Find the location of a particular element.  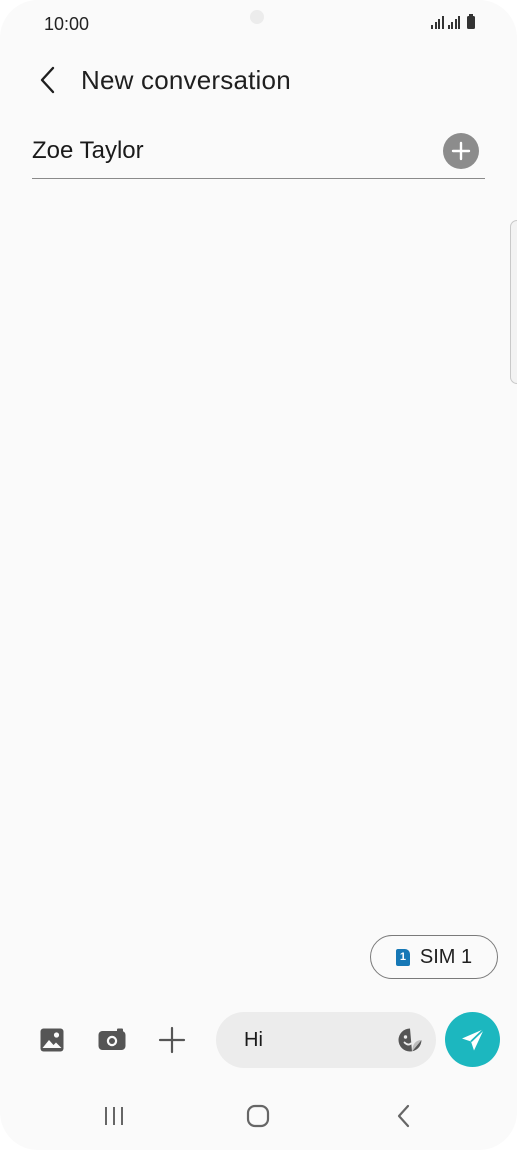

edge-panel-handle is located at coordinates (513, 302).